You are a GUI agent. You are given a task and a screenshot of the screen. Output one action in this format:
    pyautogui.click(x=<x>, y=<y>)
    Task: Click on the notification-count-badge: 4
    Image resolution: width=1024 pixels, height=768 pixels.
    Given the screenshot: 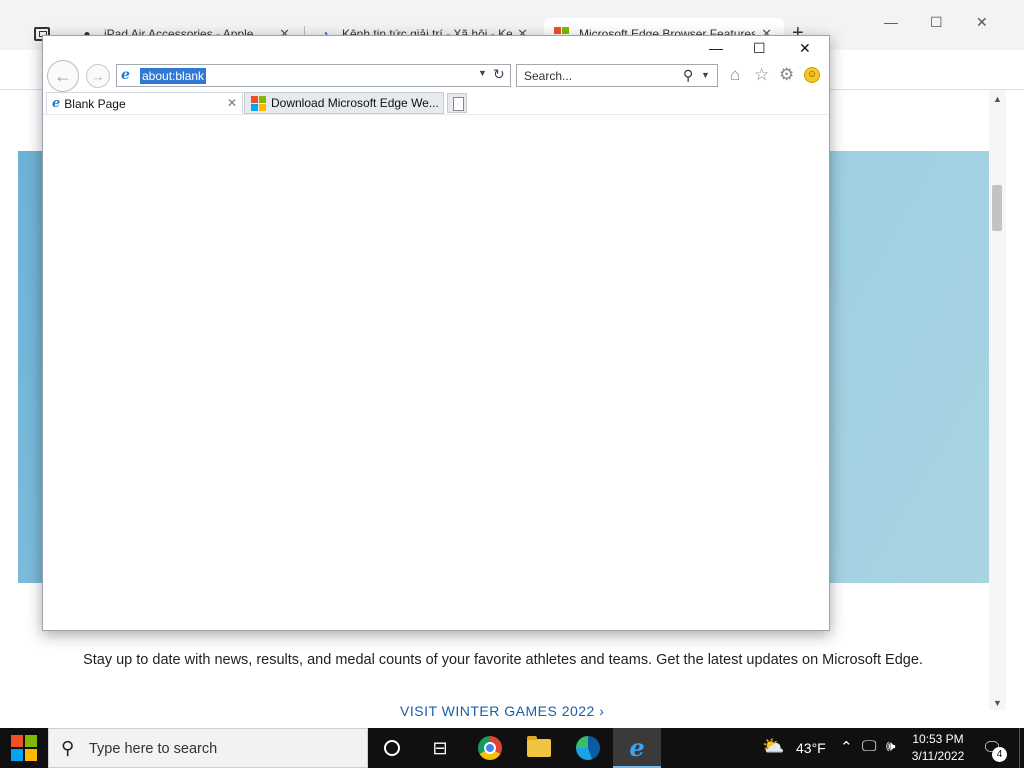 What is the action you would take?
    pyautogui.click(x=999, y=754)
    